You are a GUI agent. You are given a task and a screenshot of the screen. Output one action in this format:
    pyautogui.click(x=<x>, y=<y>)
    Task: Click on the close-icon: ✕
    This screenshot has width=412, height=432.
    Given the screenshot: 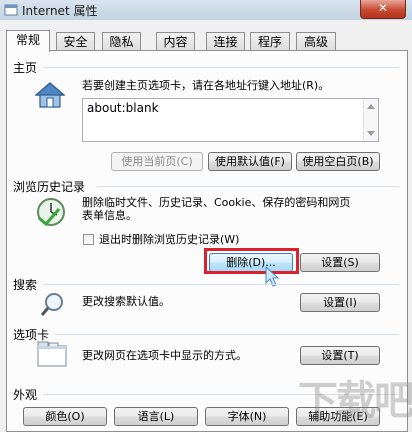 What is the action you would take?
    pyautogui.click(x=383, y=8)
    